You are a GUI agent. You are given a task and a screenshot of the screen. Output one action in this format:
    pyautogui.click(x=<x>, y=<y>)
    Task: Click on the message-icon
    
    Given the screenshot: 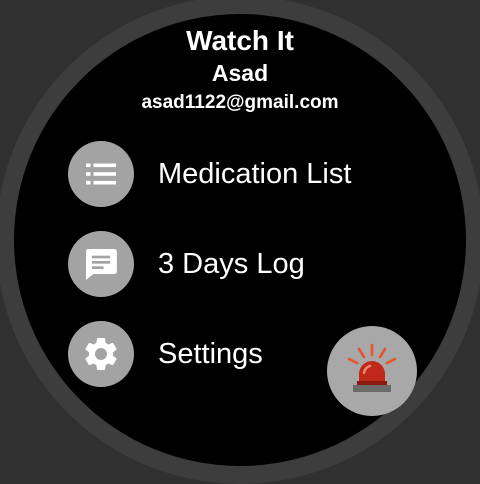 What is the action you would take?
    pyautogui.click(x=101, y=264)
    